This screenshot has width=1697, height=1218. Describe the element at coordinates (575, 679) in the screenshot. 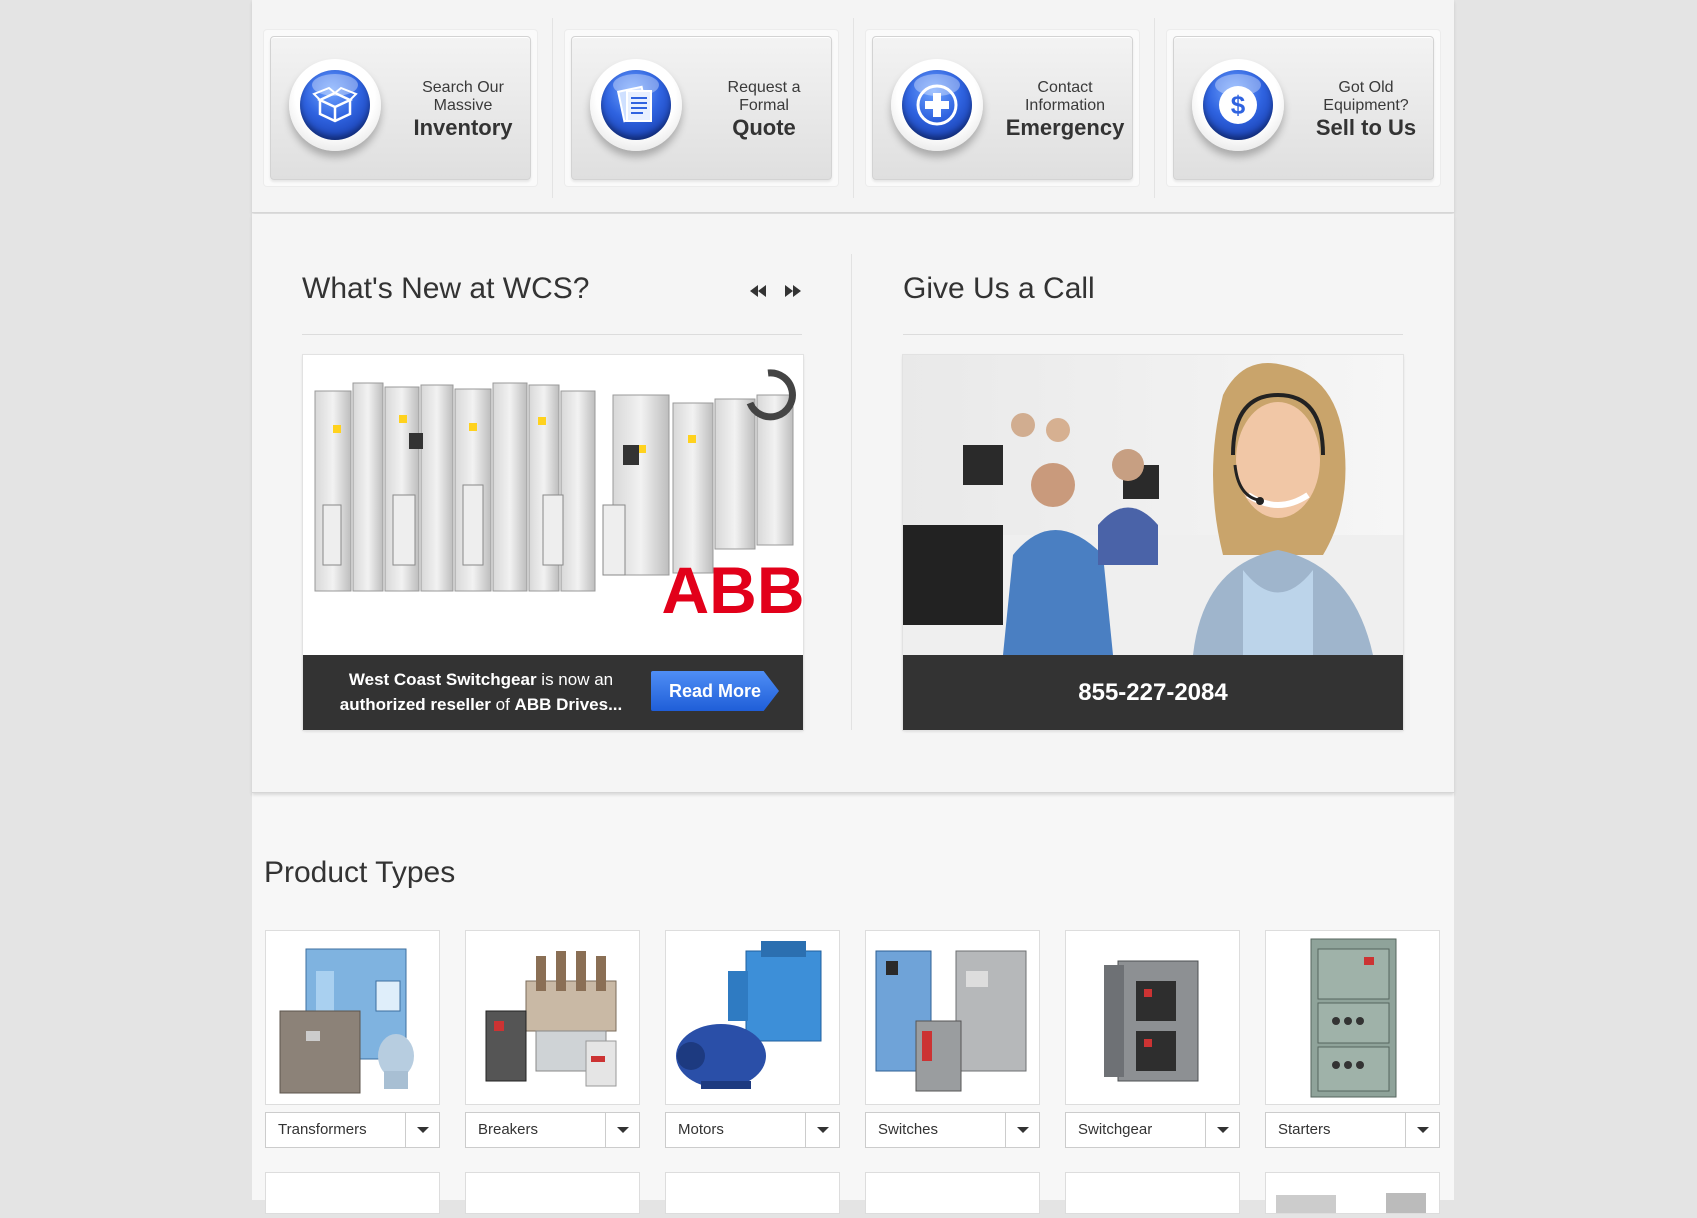

I see `news-text: is now an` at that location.